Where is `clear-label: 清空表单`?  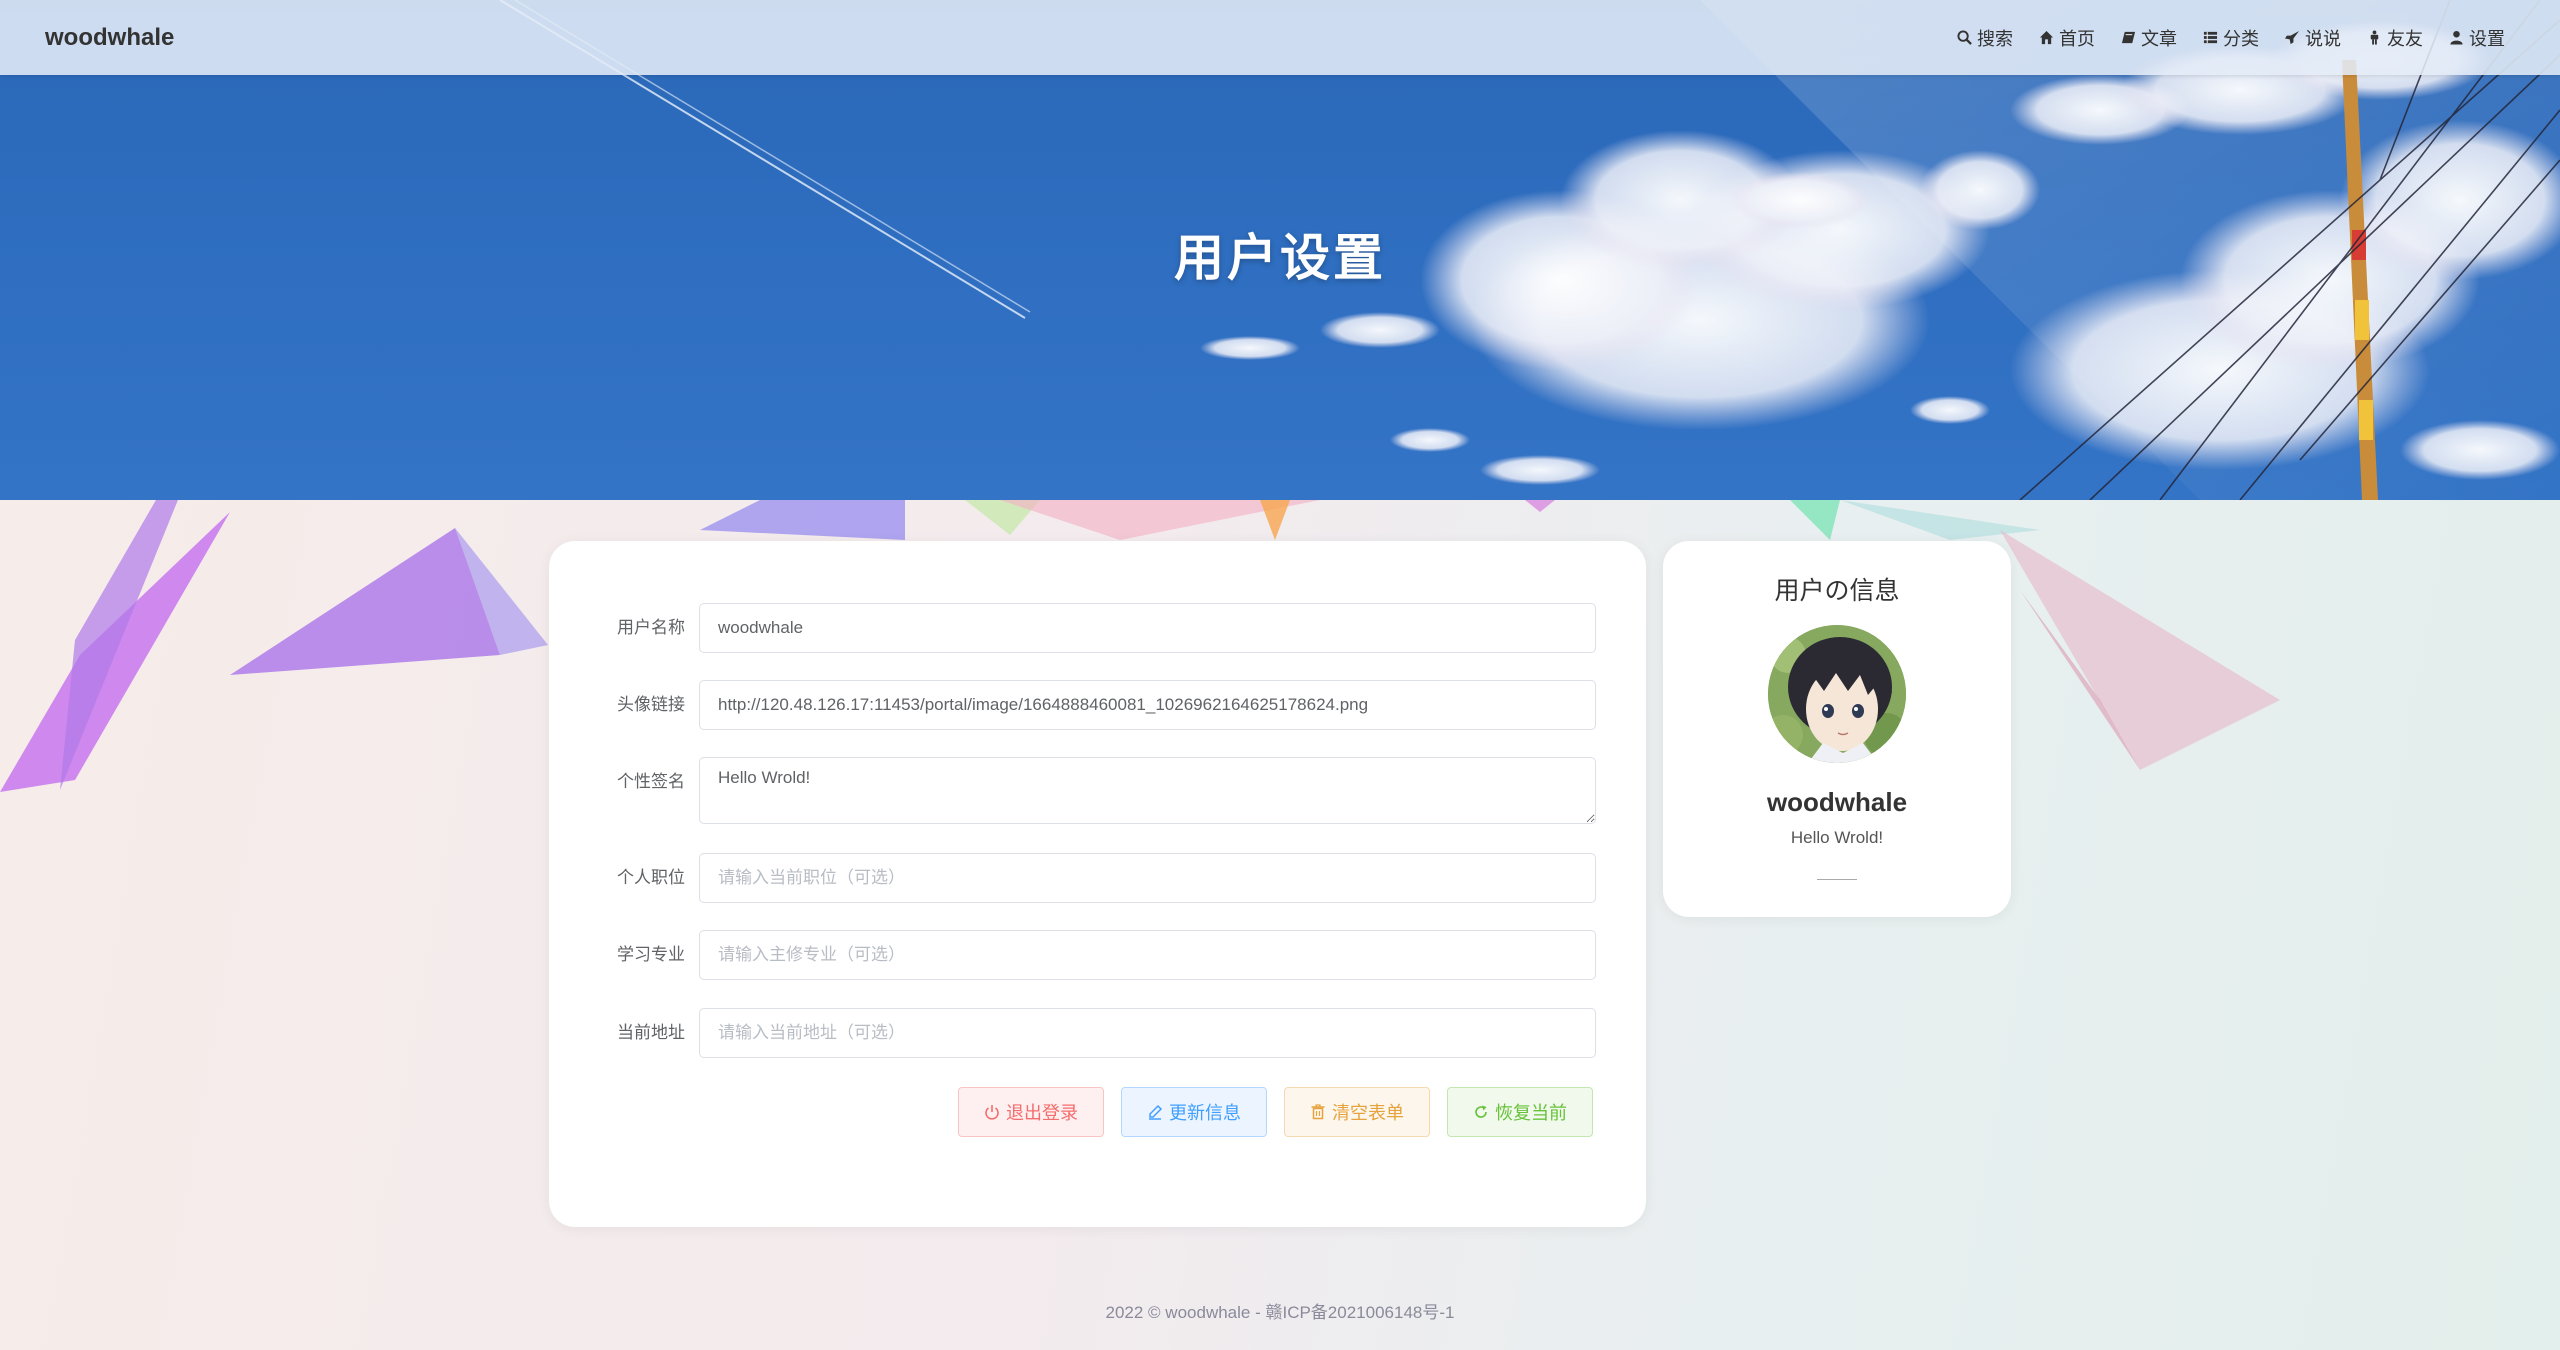 clear-label: 清空表单 is located at coordinates (1368, 1113).